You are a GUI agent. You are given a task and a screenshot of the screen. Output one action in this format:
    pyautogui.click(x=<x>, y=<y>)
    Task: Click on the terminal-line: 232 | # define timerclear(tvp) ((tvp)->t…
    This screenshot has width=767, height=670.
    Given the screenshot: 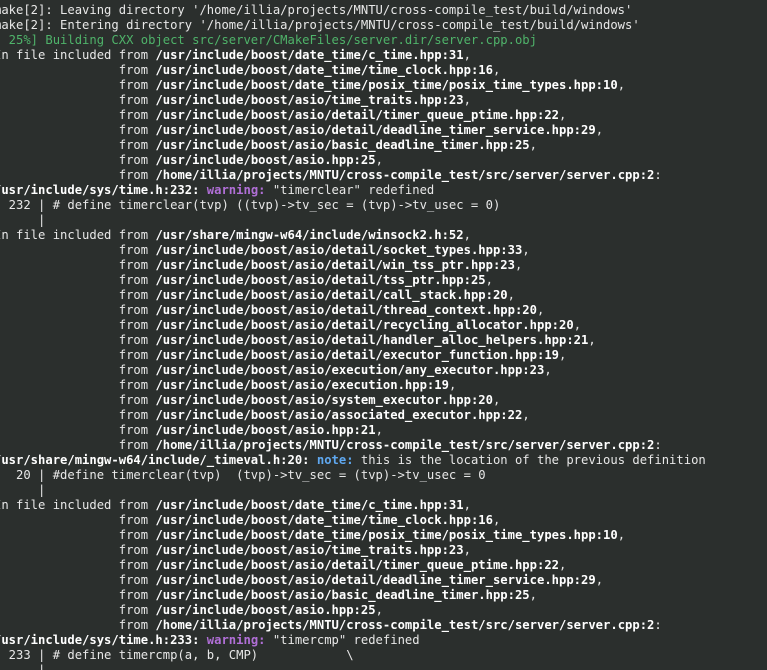 What is the action you would take?
    pyautogui.click(x=383, y=205)
    